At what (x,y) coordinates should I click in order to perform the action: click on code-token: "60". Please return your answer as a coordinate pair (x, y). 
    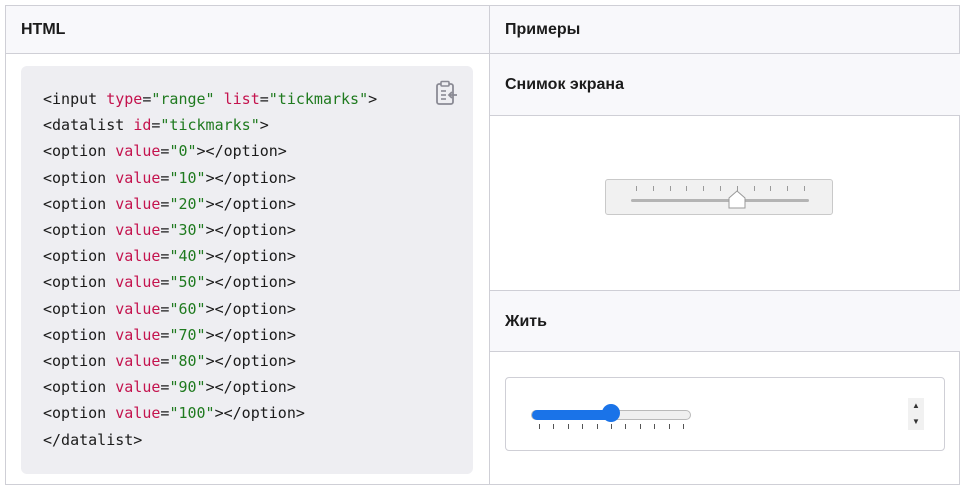
    Looking at the image, I should click on (187, 308).